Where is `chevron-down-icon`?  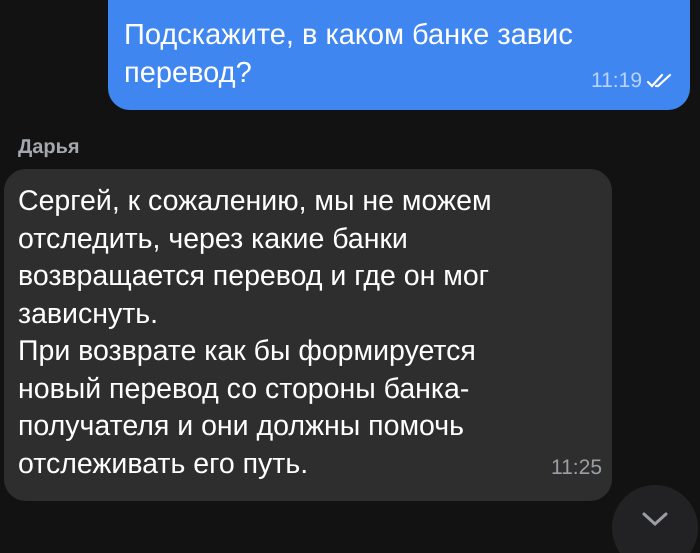
chevron-down-icon is located at coordinates (655, 519).